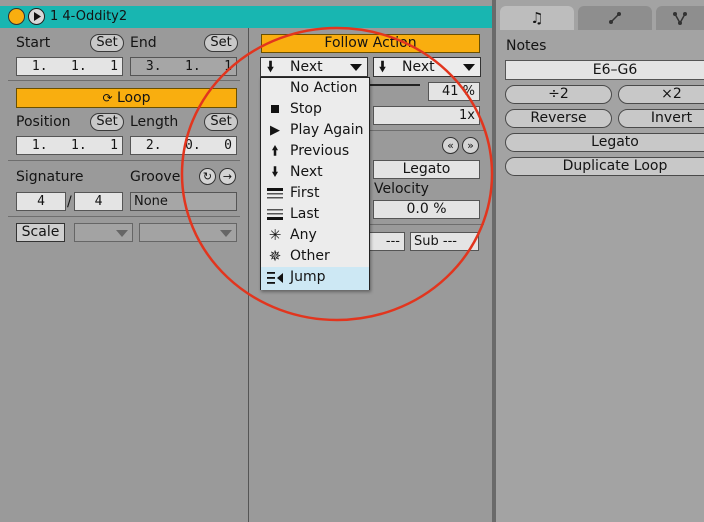  What do you see at coordinates (183, 145) in the screenshot?
I see `length-field: 2. 0. 0` at bounding box center [183, 145].